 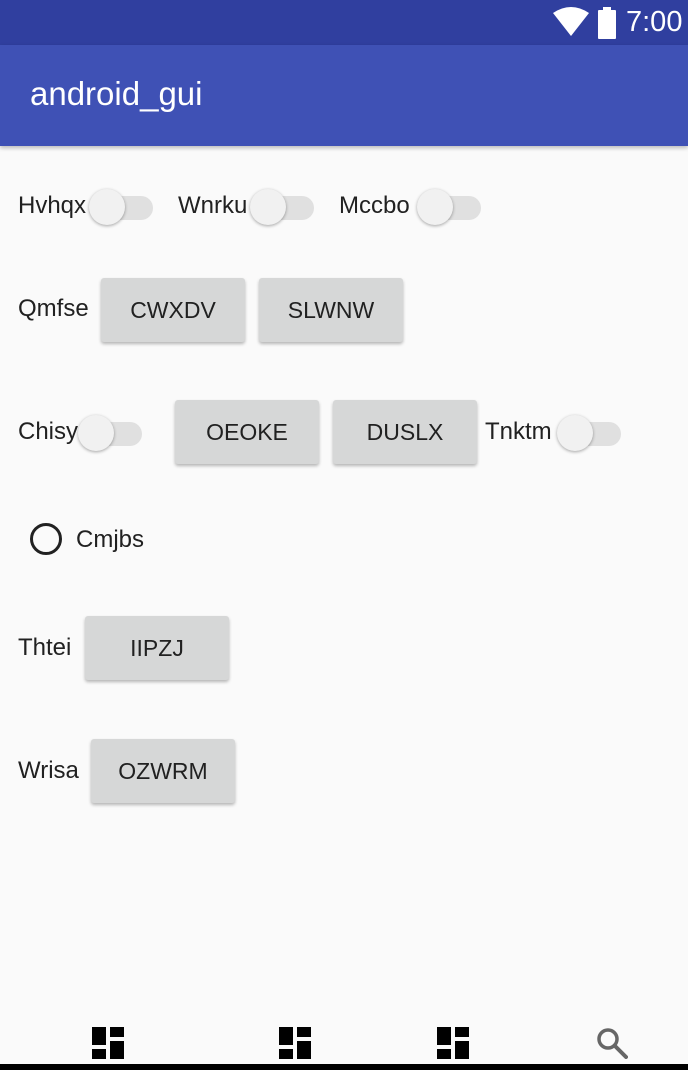 I want to click on app-bar: android_gui, so click(x=344, y=95).